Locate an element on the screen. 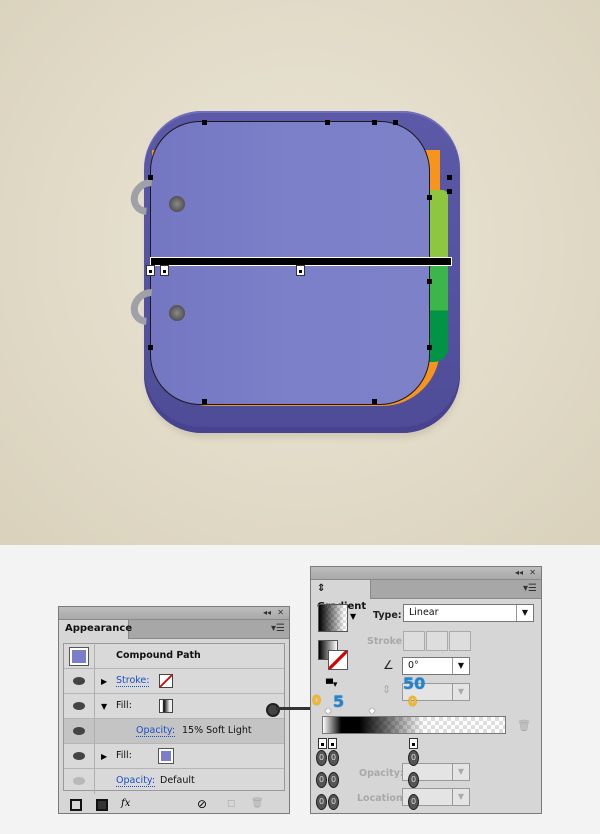 The height and width of the screenshot is (834, 600). fill-opacity-row: Opacity: 15% Soft Light is located at coordinates (174, 731).